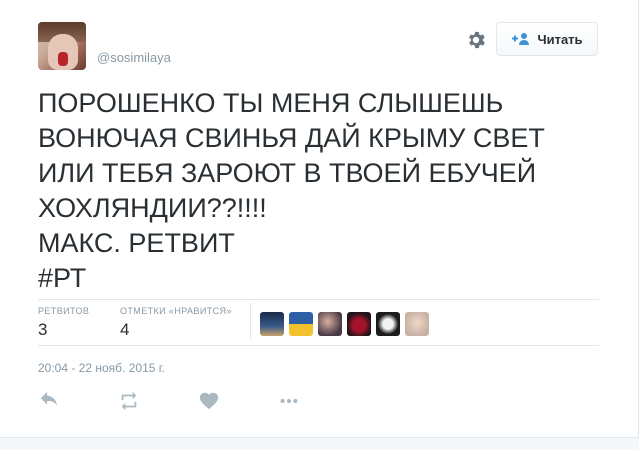 The image size is (639, 450). What do you see at coordinates (136, 243) in the screenshot?
I see `tweet-line: МАКС. РЕТВИТ` at bounding box center [136, 243].